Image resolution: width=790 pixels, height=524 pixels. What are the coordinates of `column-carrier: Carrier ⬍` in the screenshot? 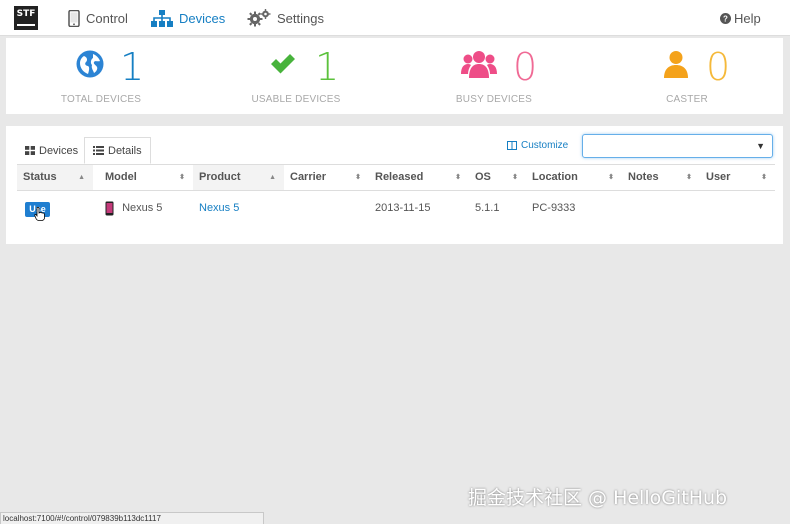 It's located at (326, 177).